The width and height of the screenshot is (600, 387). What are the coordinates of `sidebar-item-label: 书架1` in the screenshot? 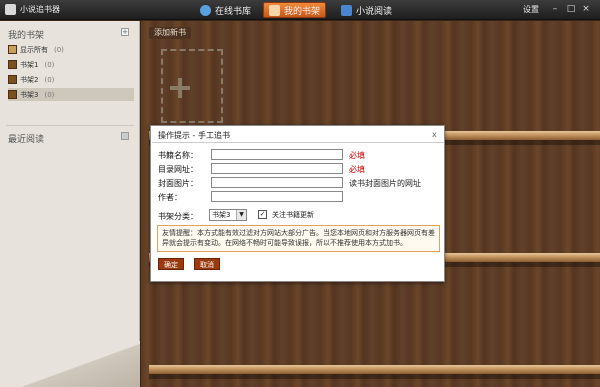 It's located at (29, 64).